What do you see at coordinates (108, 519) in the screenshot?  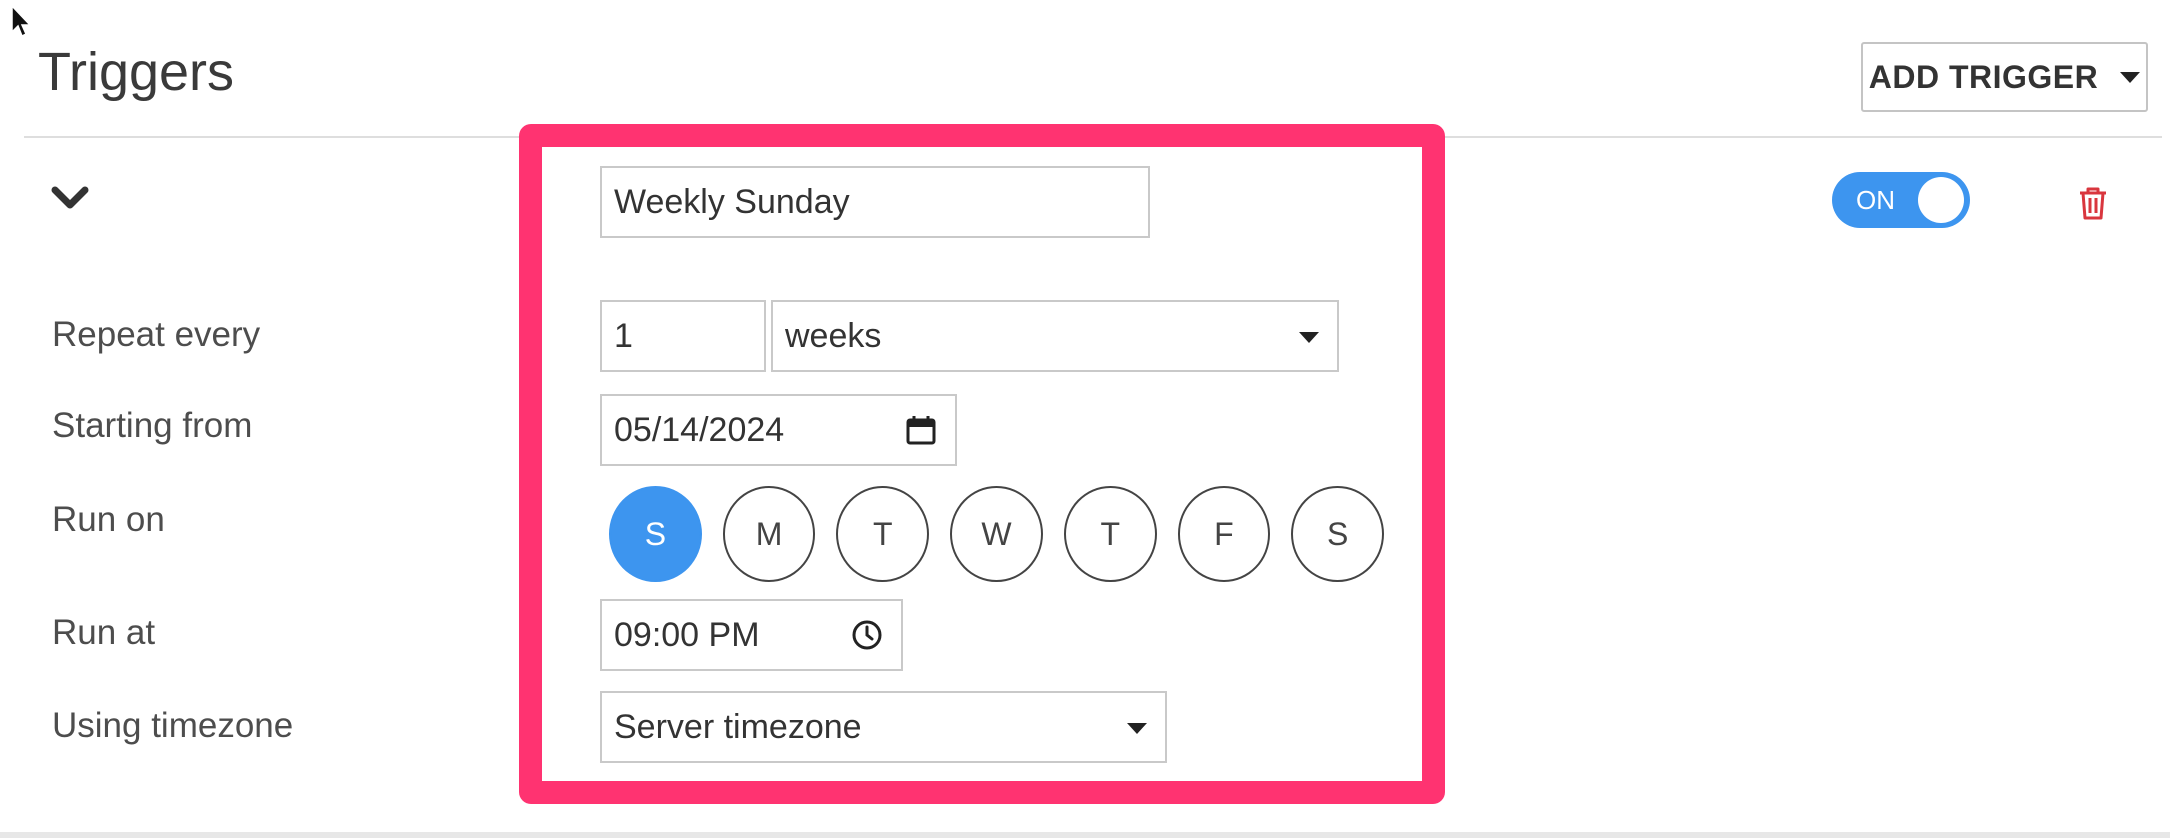 I see `run-on-label: Run on` at bounding box center [108, 519].